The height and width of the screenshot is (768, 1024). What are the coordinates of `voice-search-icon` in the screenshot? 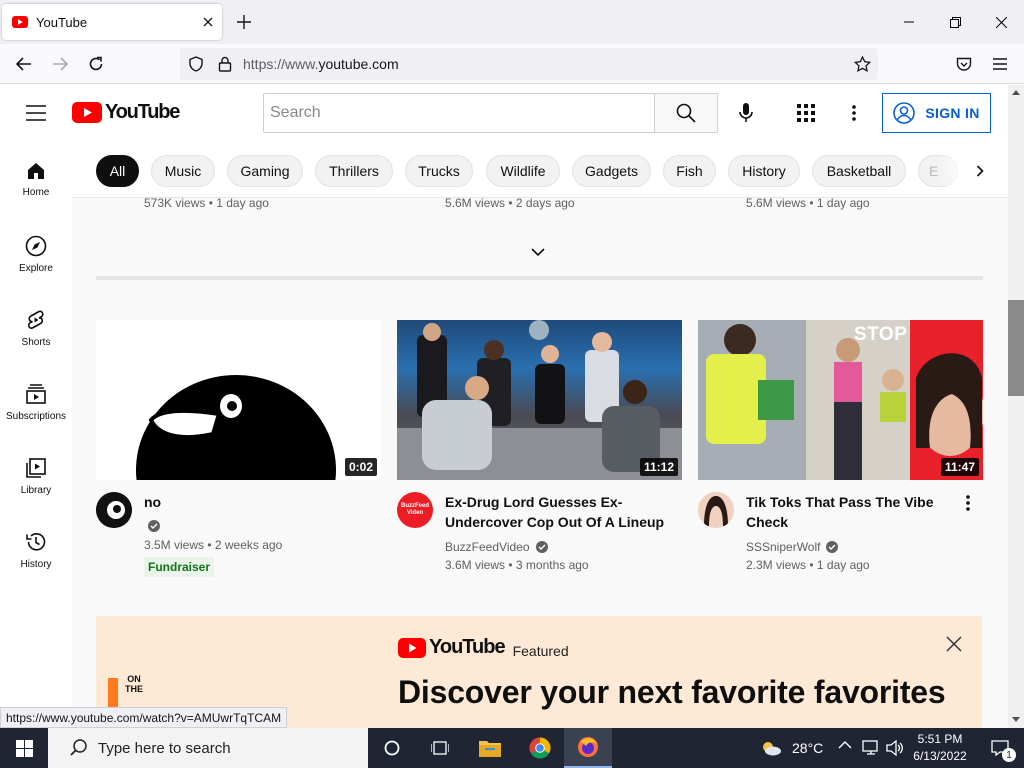 It's located at (746, 113).